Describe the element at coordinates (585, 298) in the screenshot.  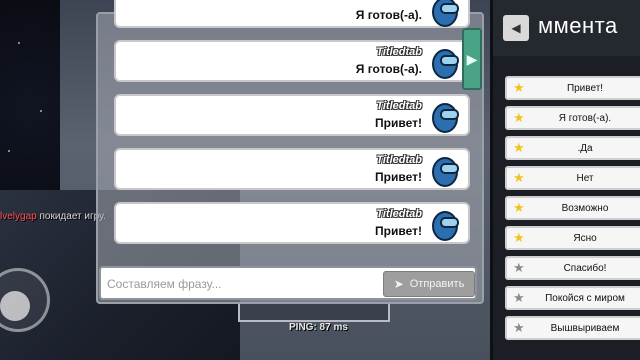
I see `quick-phrase-label: Покойся с миром` at that location.